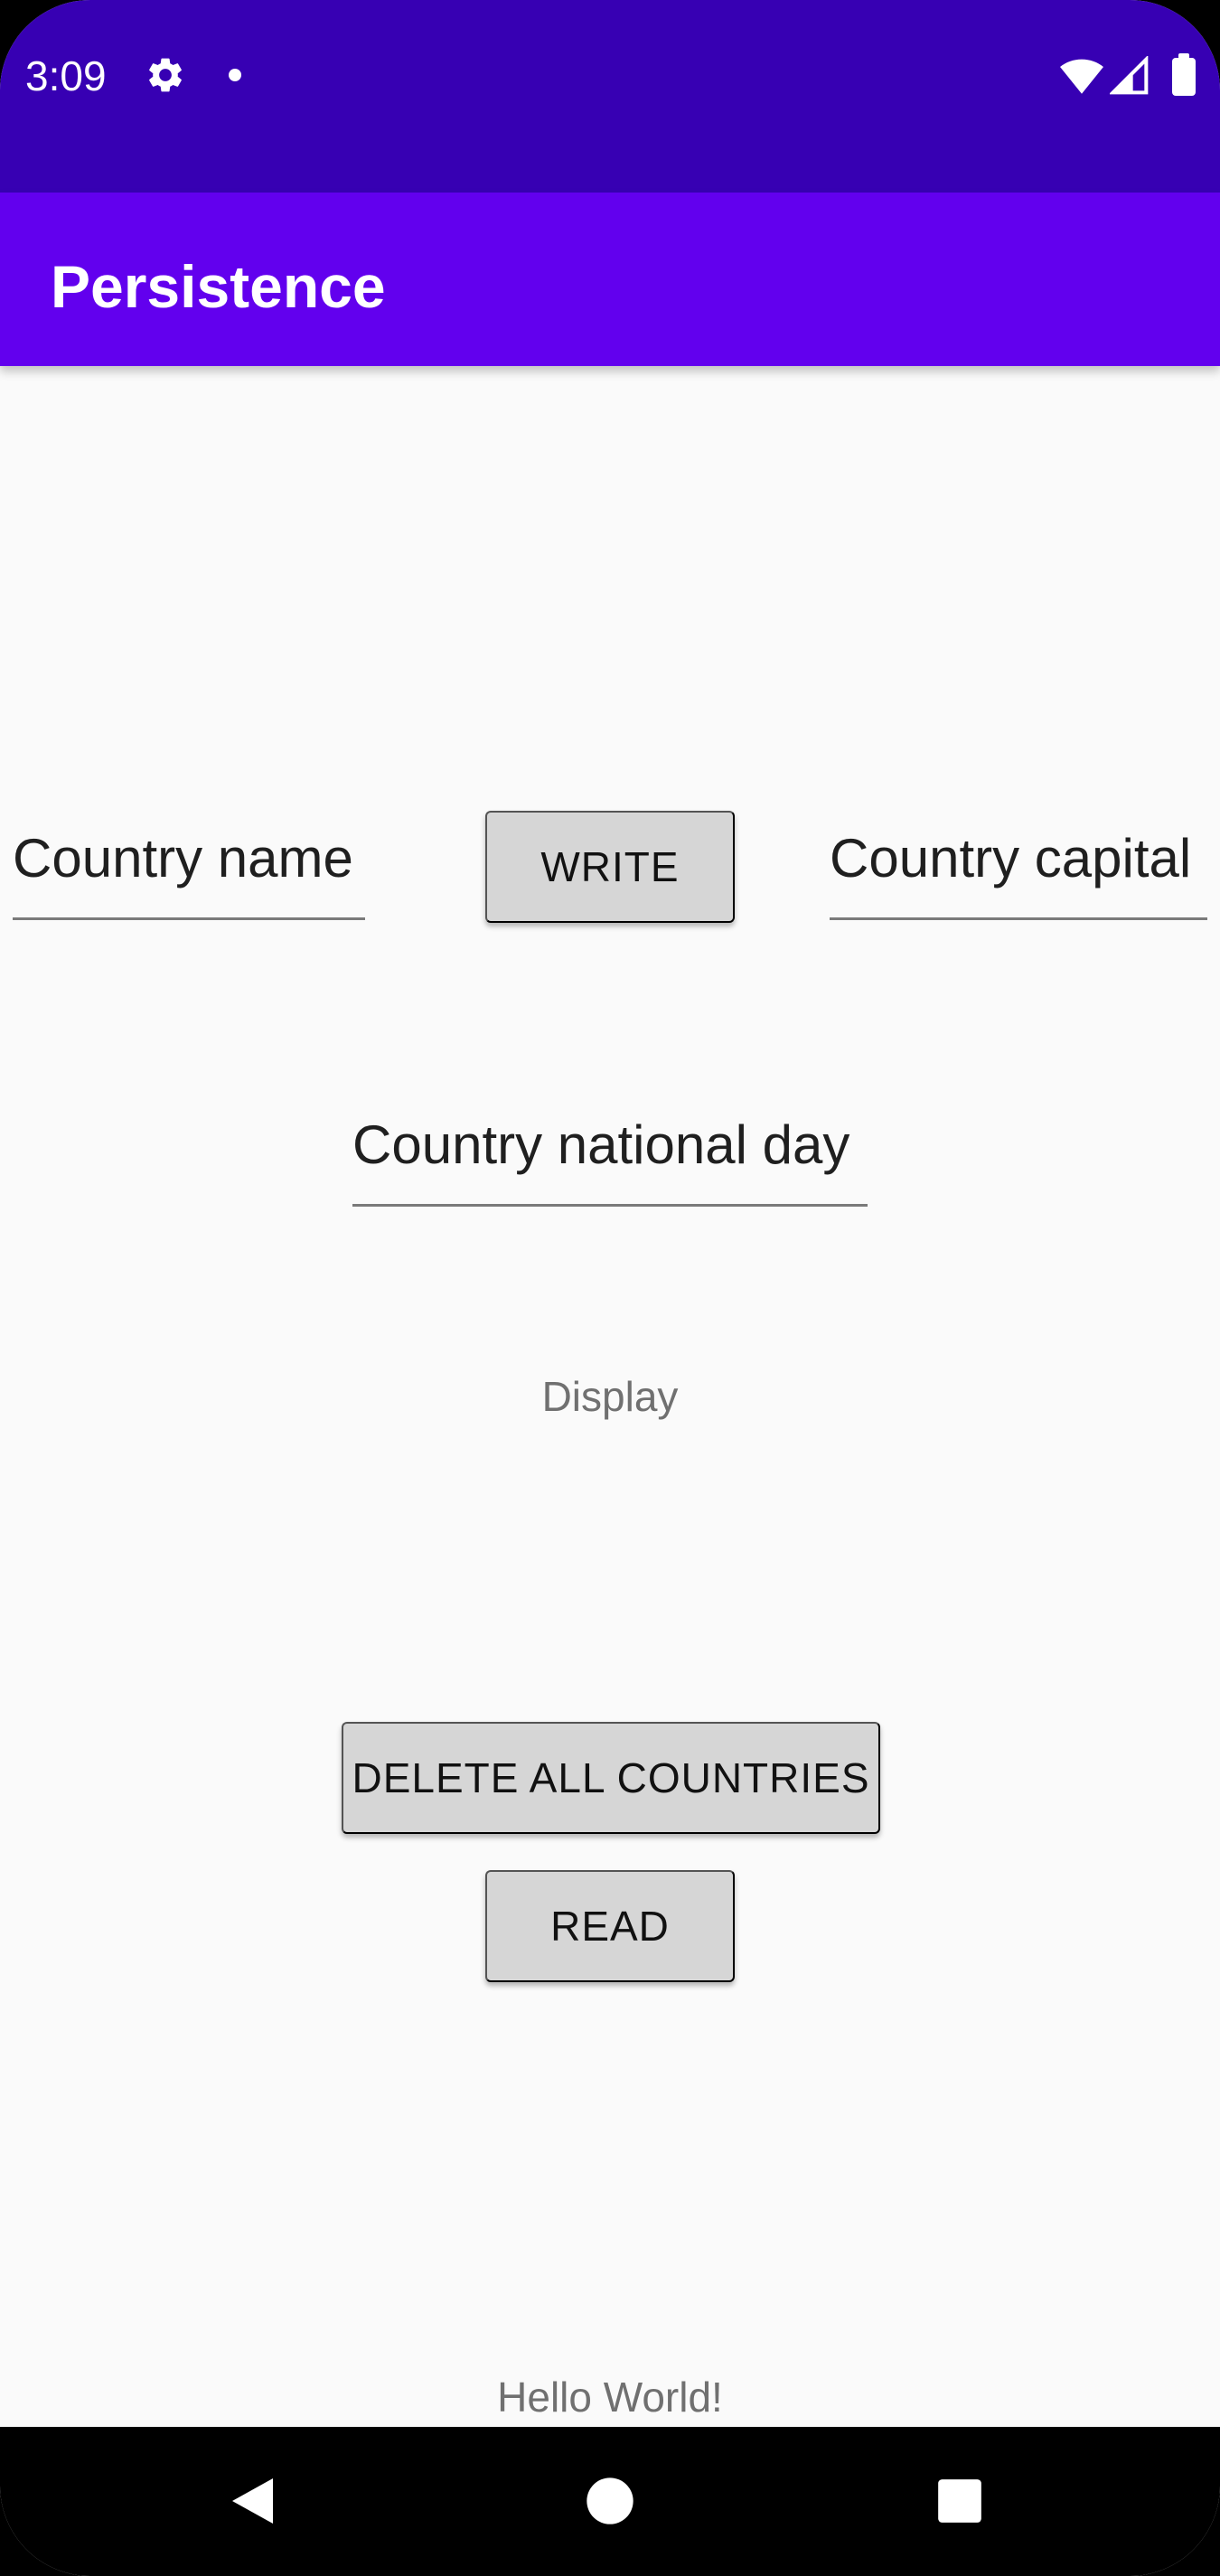  What do you see at coordinates (235, 75) in the screenshot?
I see `notification-dot-icon` at bounding box center [235, 75].